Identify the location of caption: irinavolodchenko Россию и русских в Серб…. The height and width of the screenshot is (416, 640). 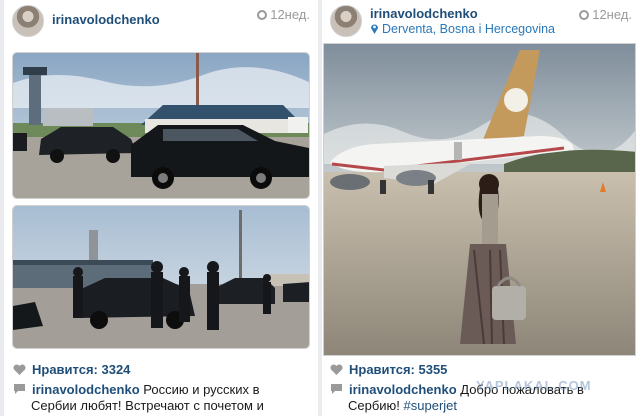
(163, 398).